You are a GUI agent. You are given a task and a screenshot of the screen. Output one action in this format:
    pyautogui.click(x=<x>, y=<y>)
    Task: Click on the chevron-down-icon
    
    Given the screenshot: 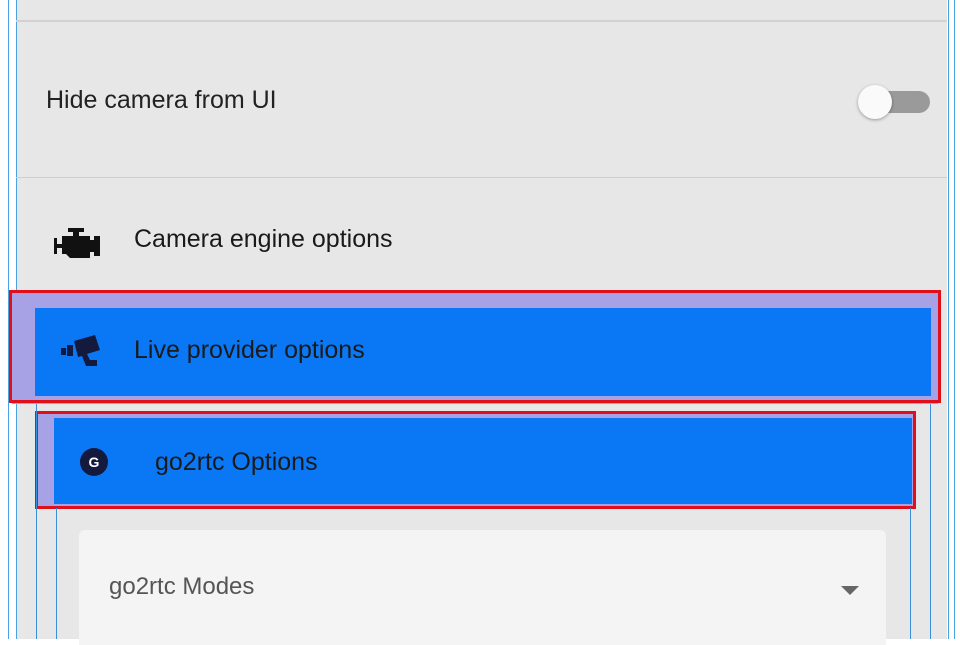 What is the action you would take?
    pyautogui.click(x=850, y=590)
    